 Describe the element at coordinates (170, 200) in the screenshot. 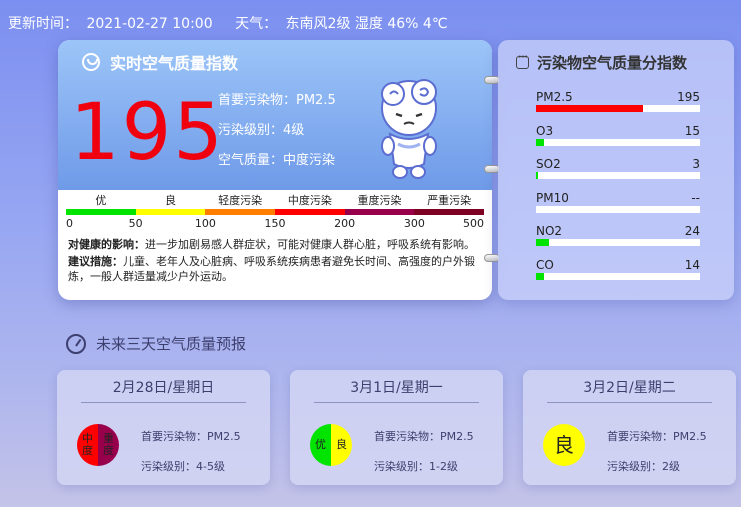

I see `aqi-scale-label: 良` at that location.